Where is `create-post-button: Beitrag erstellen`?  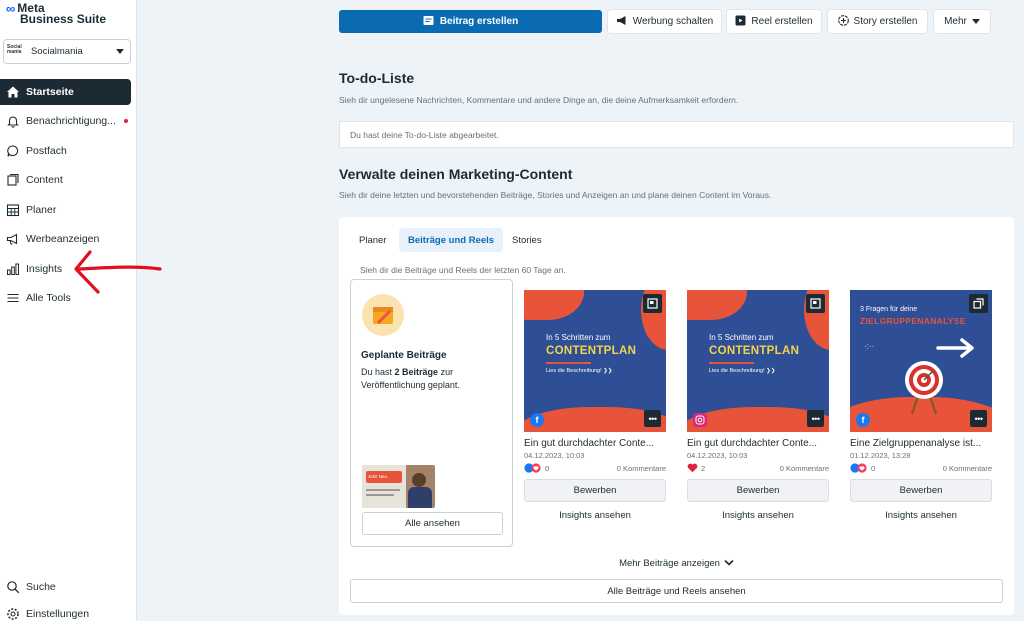 create-post-button: Beitrag erstellen is located at coordinates (470, 21).